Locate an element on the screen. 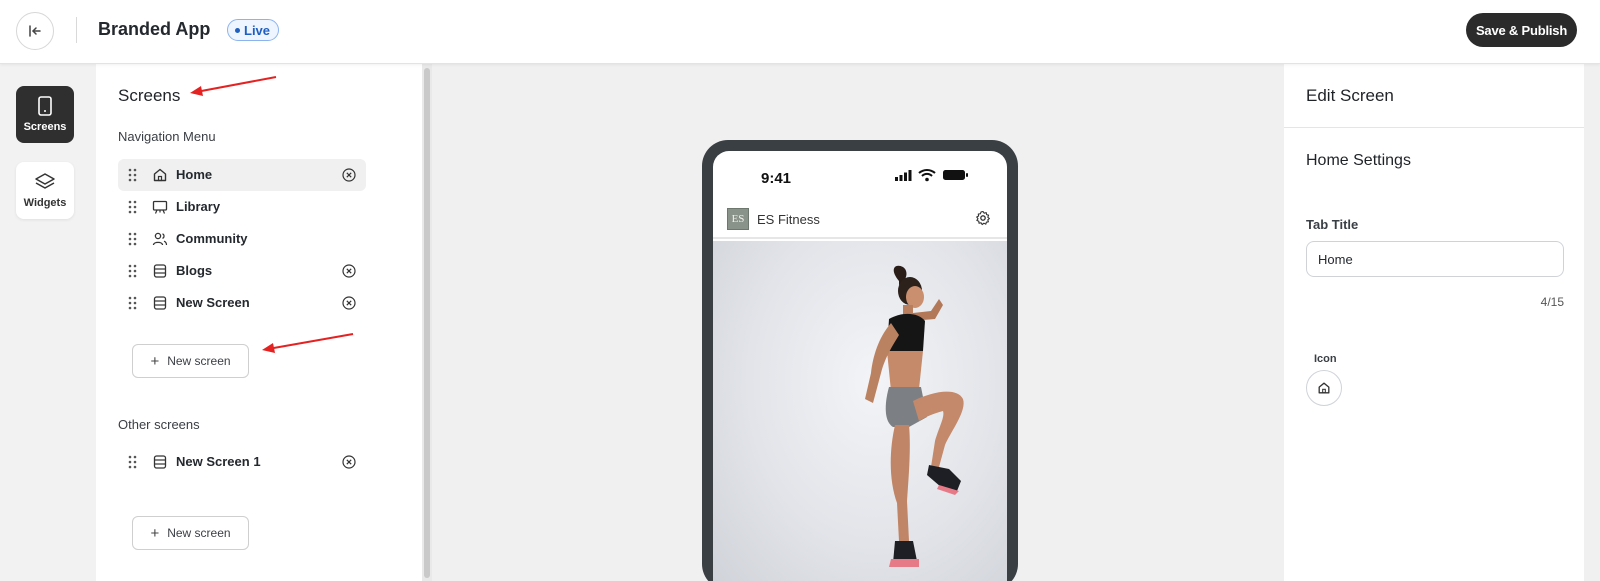 This screenshot has height=581, width=1600. brand-logo: ES is located at coordinates (738, 219).